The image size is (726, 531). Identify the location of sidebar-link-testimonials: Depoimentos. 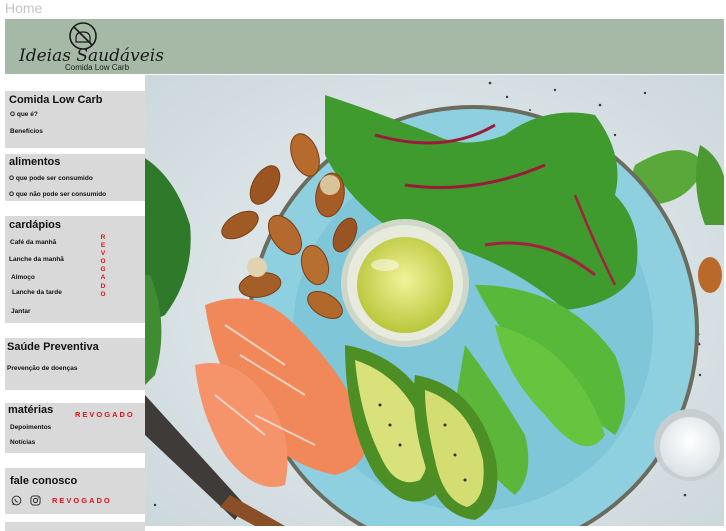
(30, 427).